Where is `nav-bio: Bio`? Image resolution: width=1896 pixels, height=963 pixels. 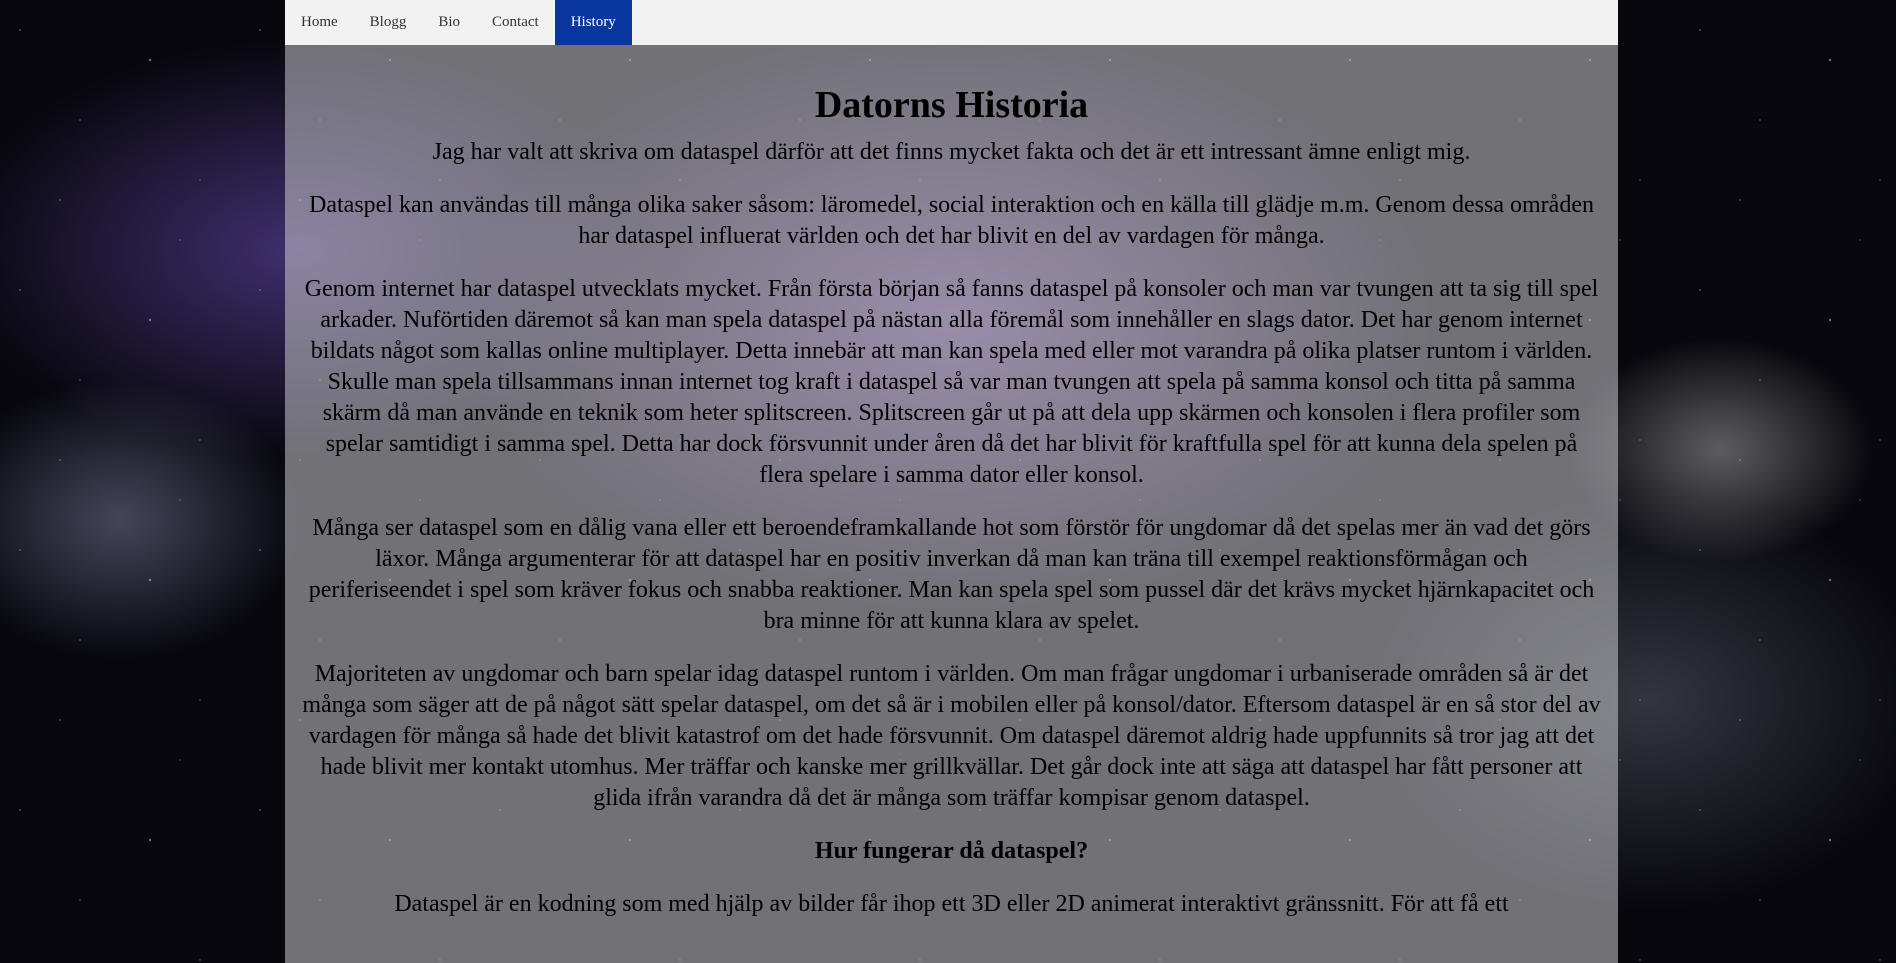
nav-bio: Bio is located at coordinates (449, 22).